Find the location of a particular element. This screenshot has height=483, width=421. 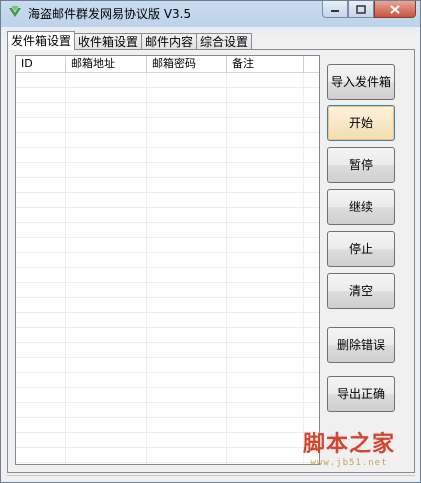

list-header: ID 邮箱地址 邮箱密码 备注 is located at coordinates (167, 64).